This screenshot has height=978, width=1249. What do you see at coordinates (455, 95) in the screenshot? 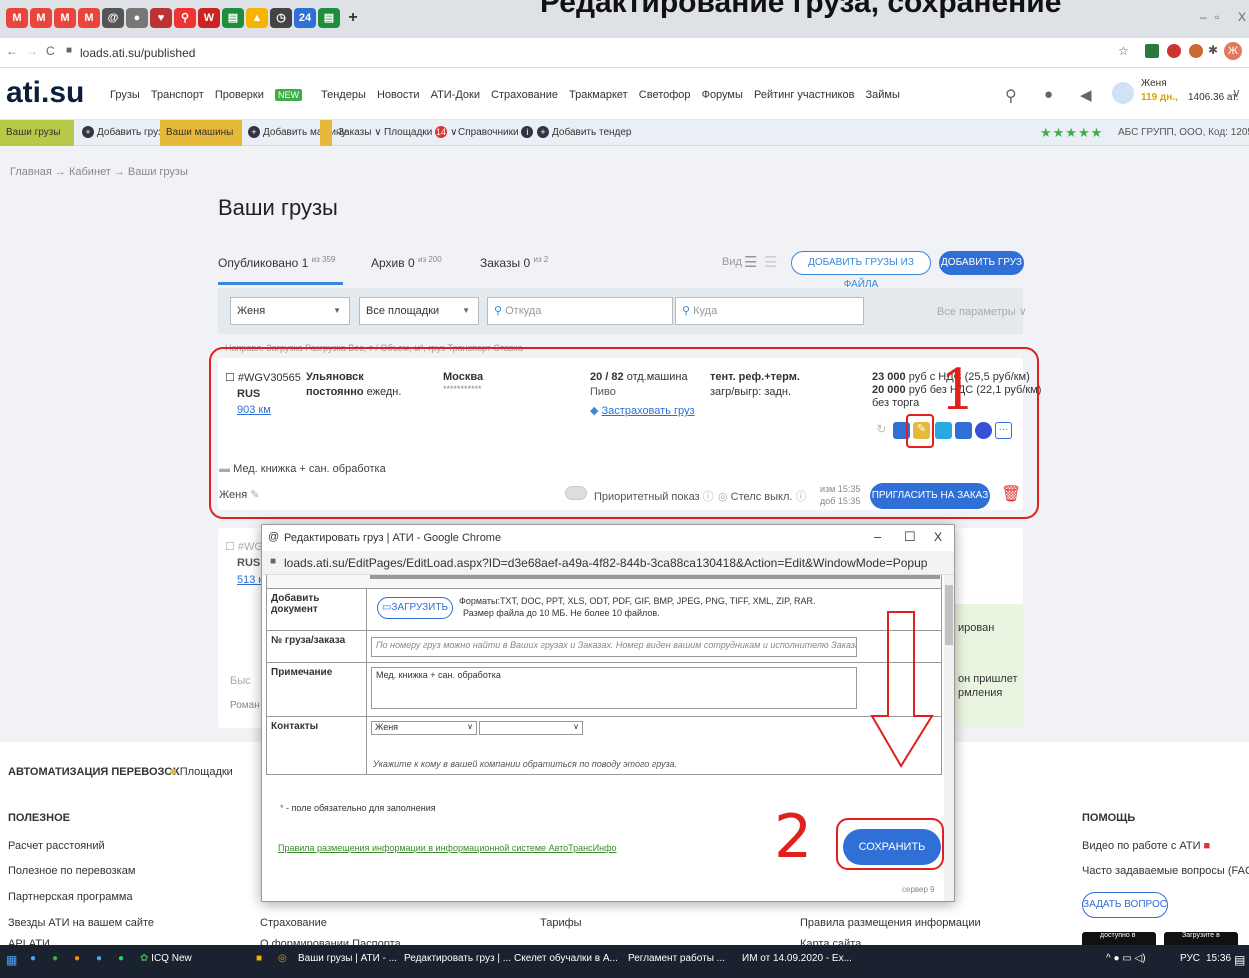
I see `nav-item-docs: АТИ-Доки` at bounding box center [455, 95].